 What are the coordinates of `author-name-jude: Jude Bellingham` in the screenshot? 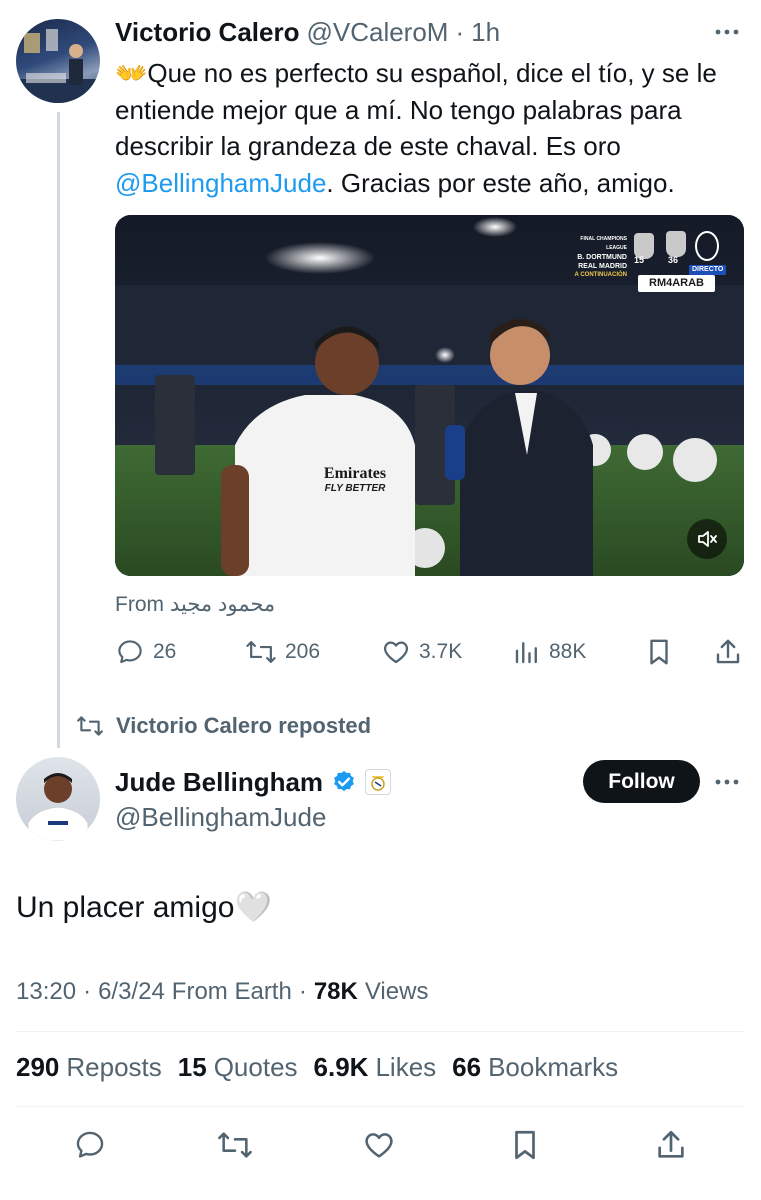 It's located at (219, 782).